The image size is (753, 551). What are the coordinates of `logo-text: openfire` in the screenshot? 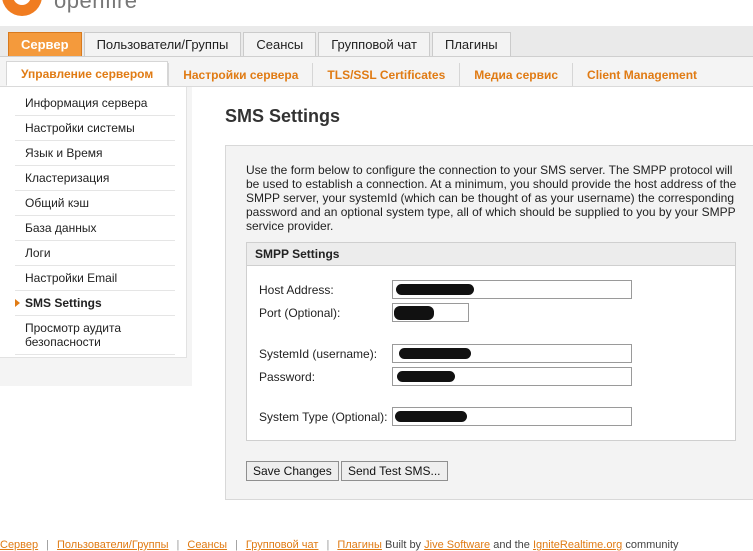 It's located at (96, 6).